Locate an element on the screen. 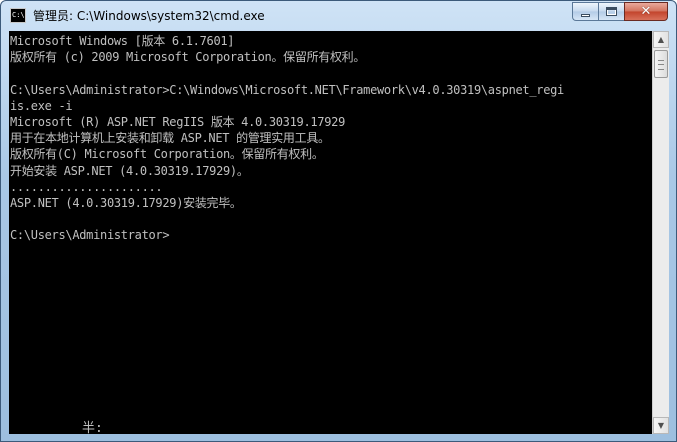 The image size is (677, 442). console-line: 用于在本地计算机上安装和卸载 ASP.NET 的管理实用工具。 is located at coordinates (170, 138).